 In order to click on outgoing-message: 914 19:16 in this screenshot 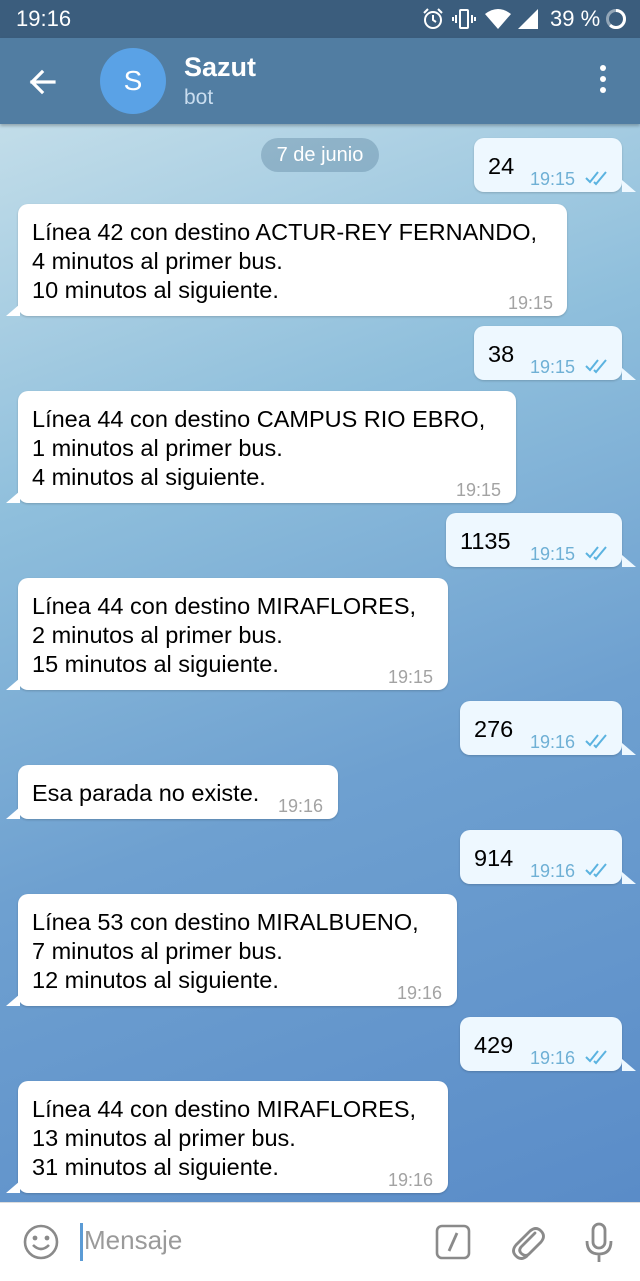, I will do `click(541, 857)`.